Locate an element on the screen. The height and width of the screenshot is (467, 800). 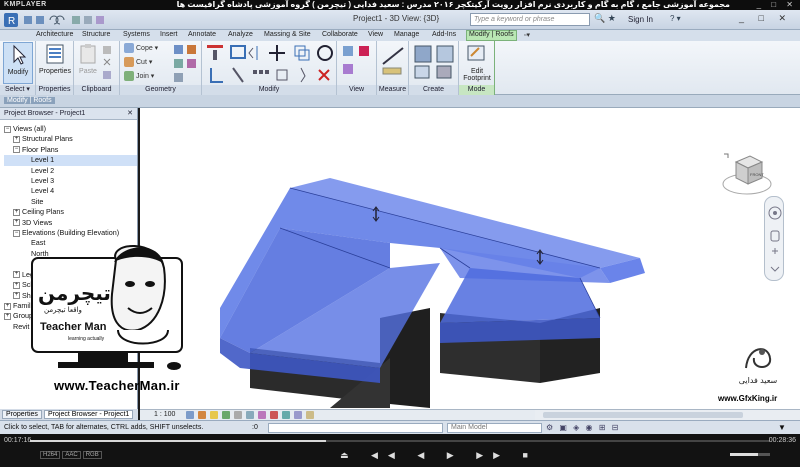
unjoin-icon is located at coordinates (178, 77).